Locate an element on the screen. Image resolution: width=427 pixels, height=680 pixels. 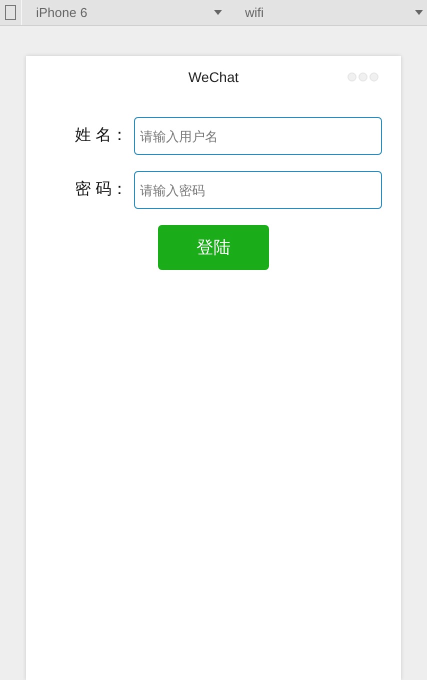
device-select: iPhone 6 is located at coordinates (132, 12).